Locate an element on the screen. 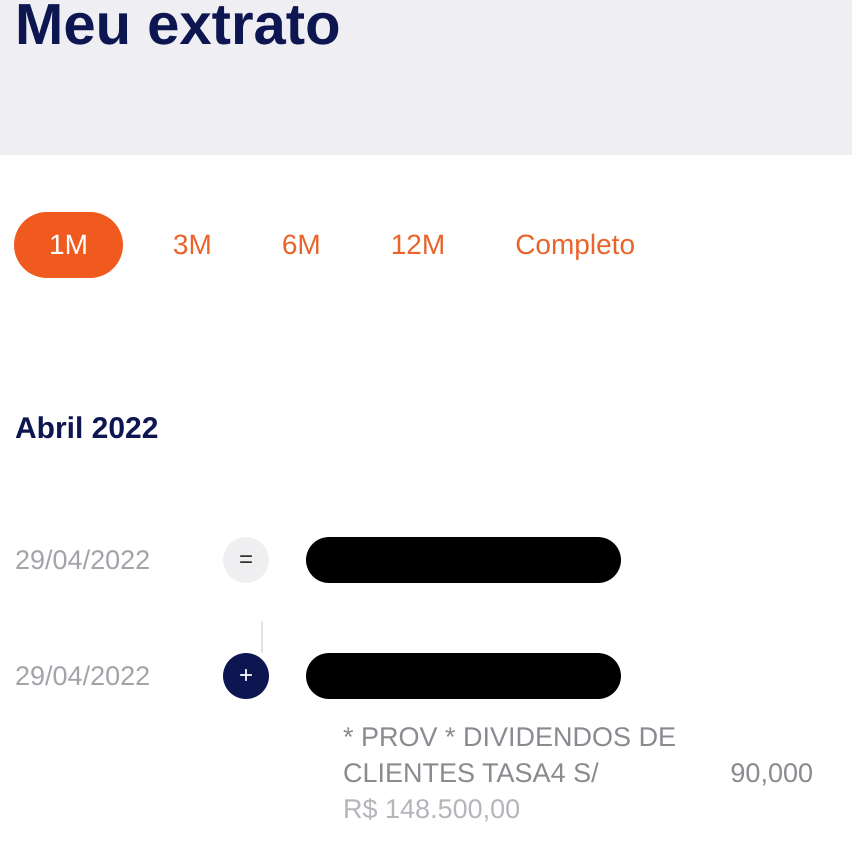 This screenshot has height=861, width=852. description-text: CLIENTES TASA4 S/ is located at coordinates (471, 773).